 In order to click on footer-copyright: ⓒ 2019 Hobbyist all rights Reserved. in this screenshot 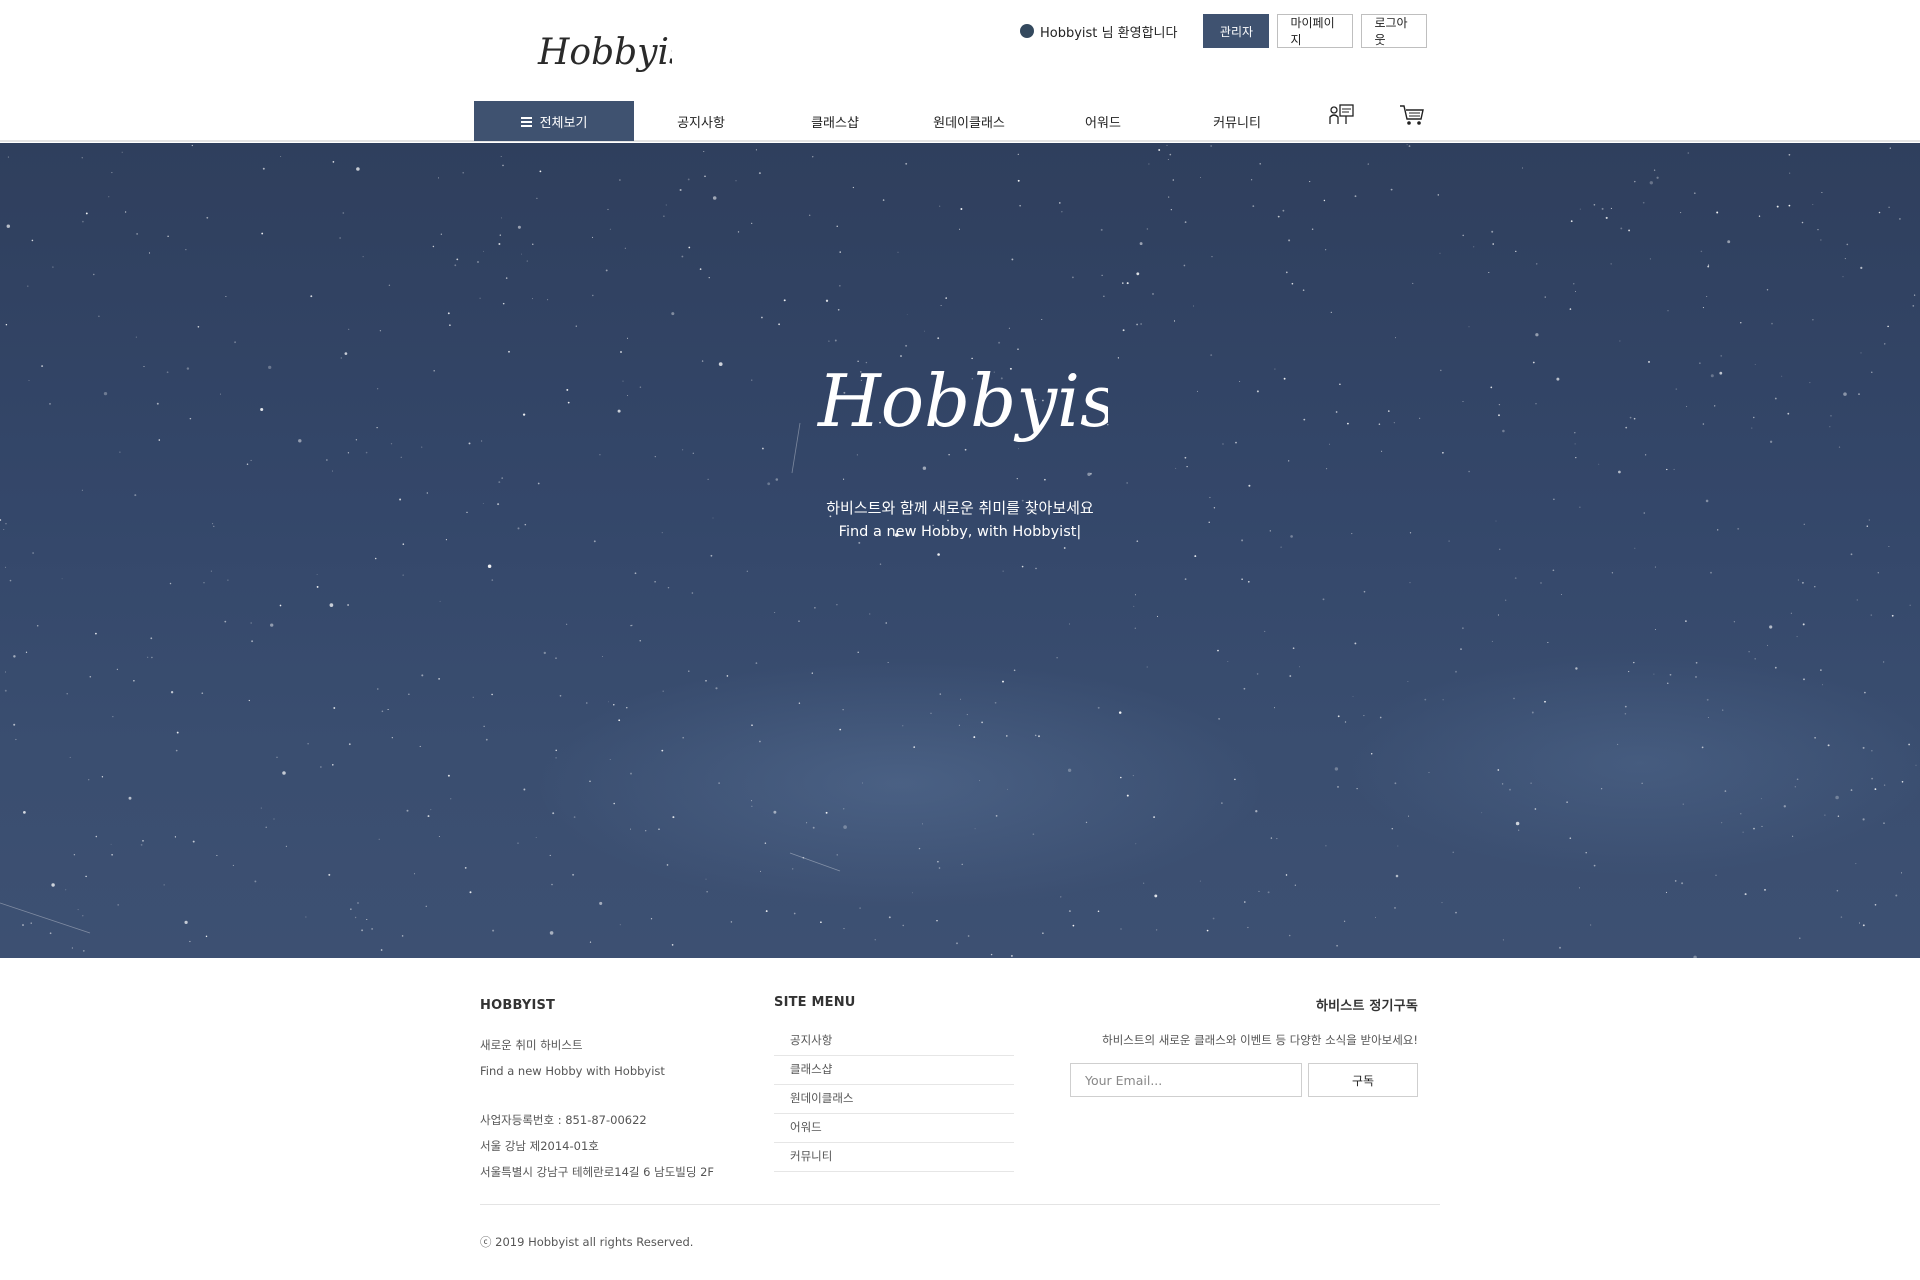, I will do `click(587, 1242)`.